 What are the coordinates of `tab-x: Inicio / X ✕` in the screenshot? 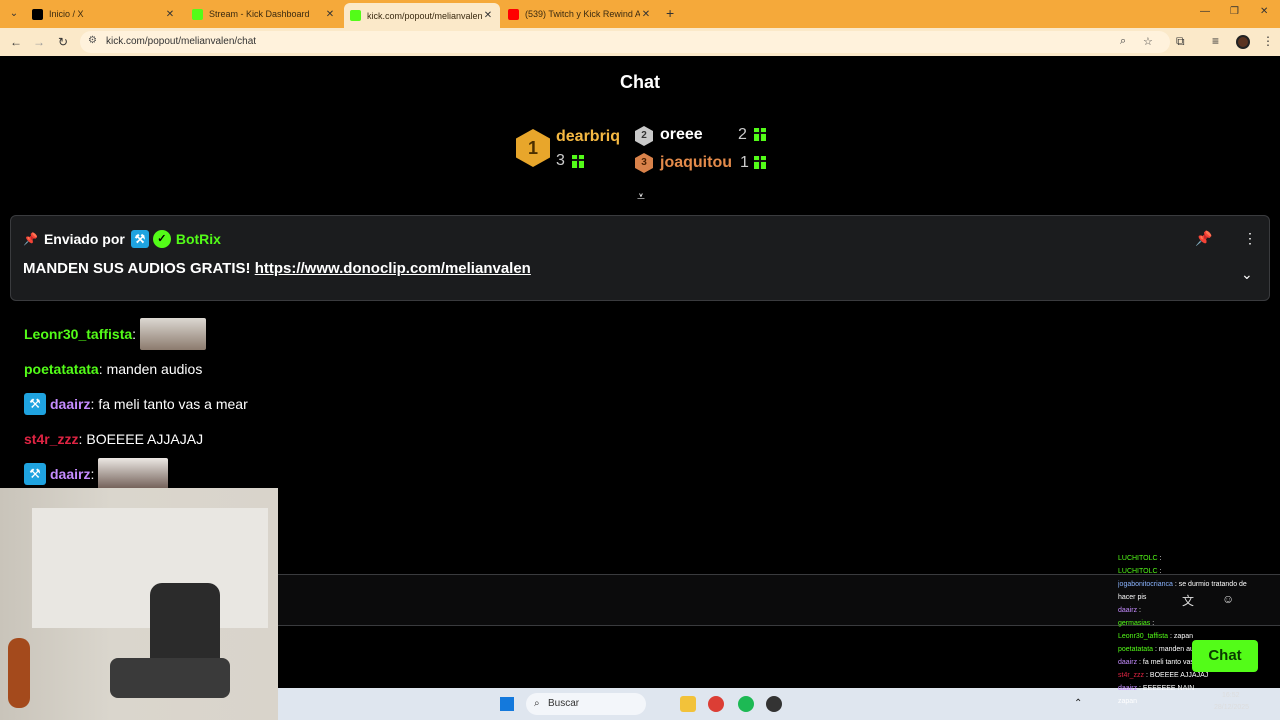 It's located at (104, 14).